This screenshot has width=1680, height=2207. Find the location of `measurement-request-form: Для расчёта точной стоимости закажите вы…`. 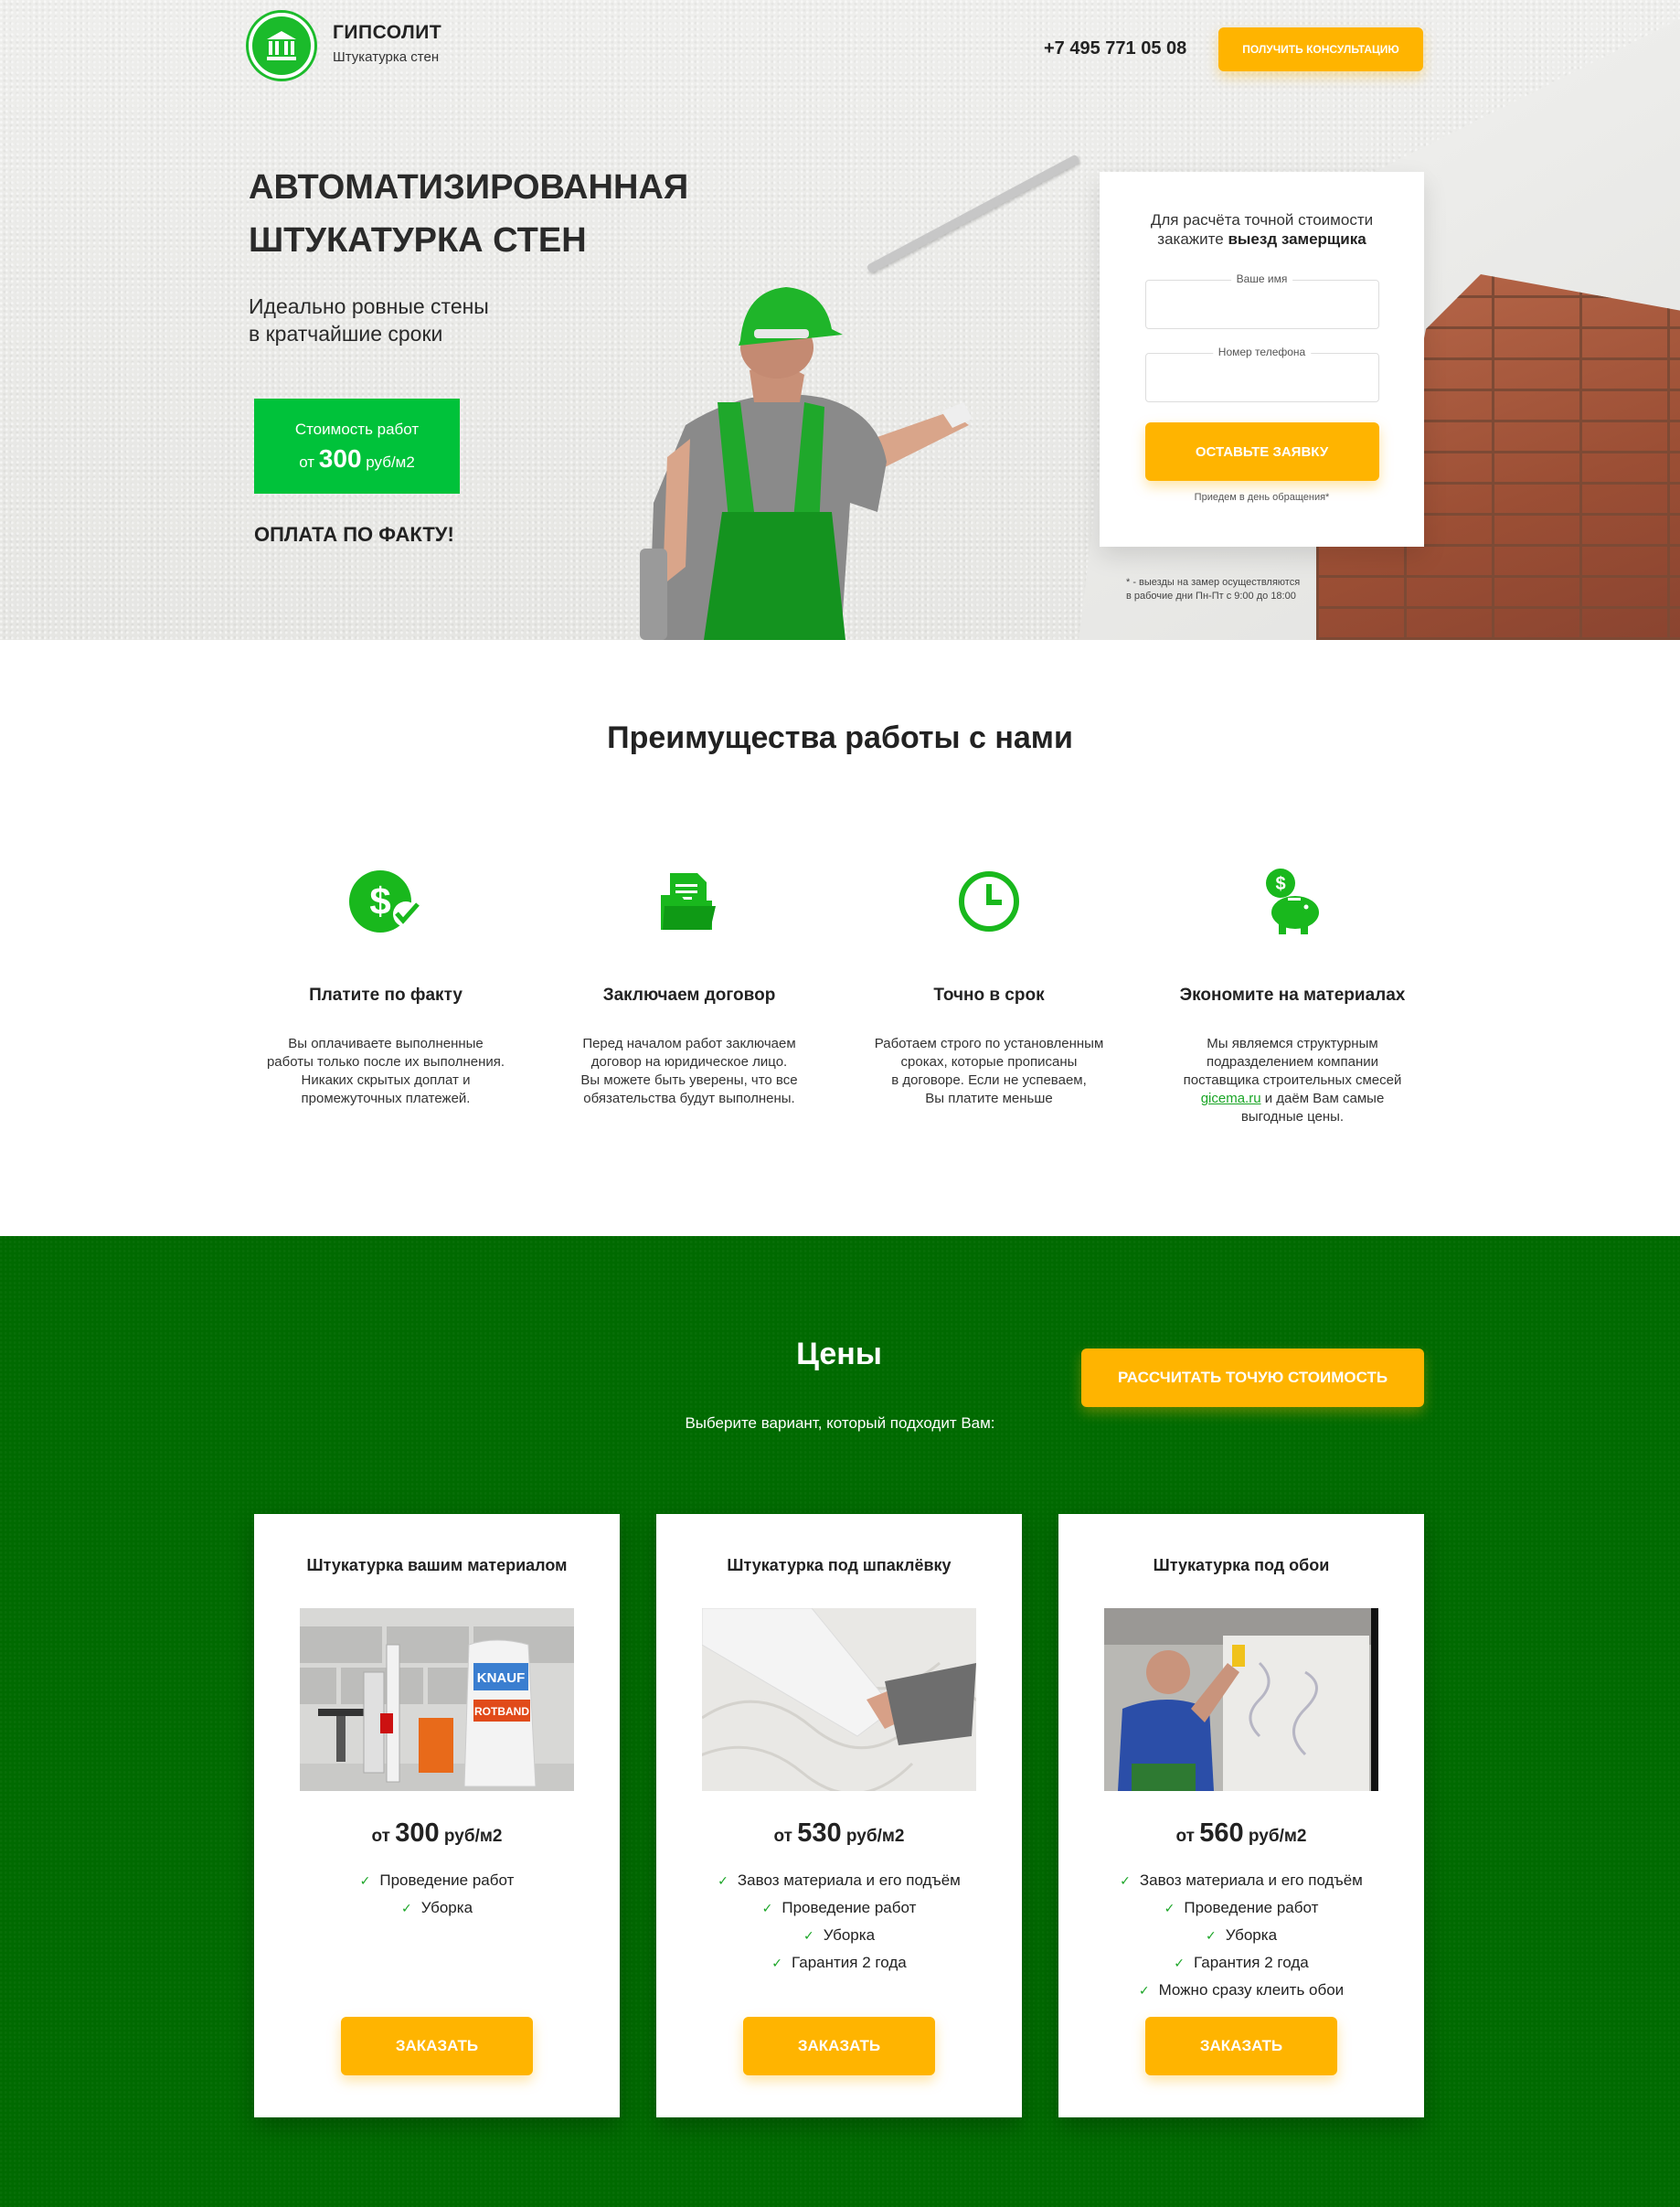

measurement-request-form: Для расчёта точной стоимости закажите вы… is located at coordinates (1262, 359).